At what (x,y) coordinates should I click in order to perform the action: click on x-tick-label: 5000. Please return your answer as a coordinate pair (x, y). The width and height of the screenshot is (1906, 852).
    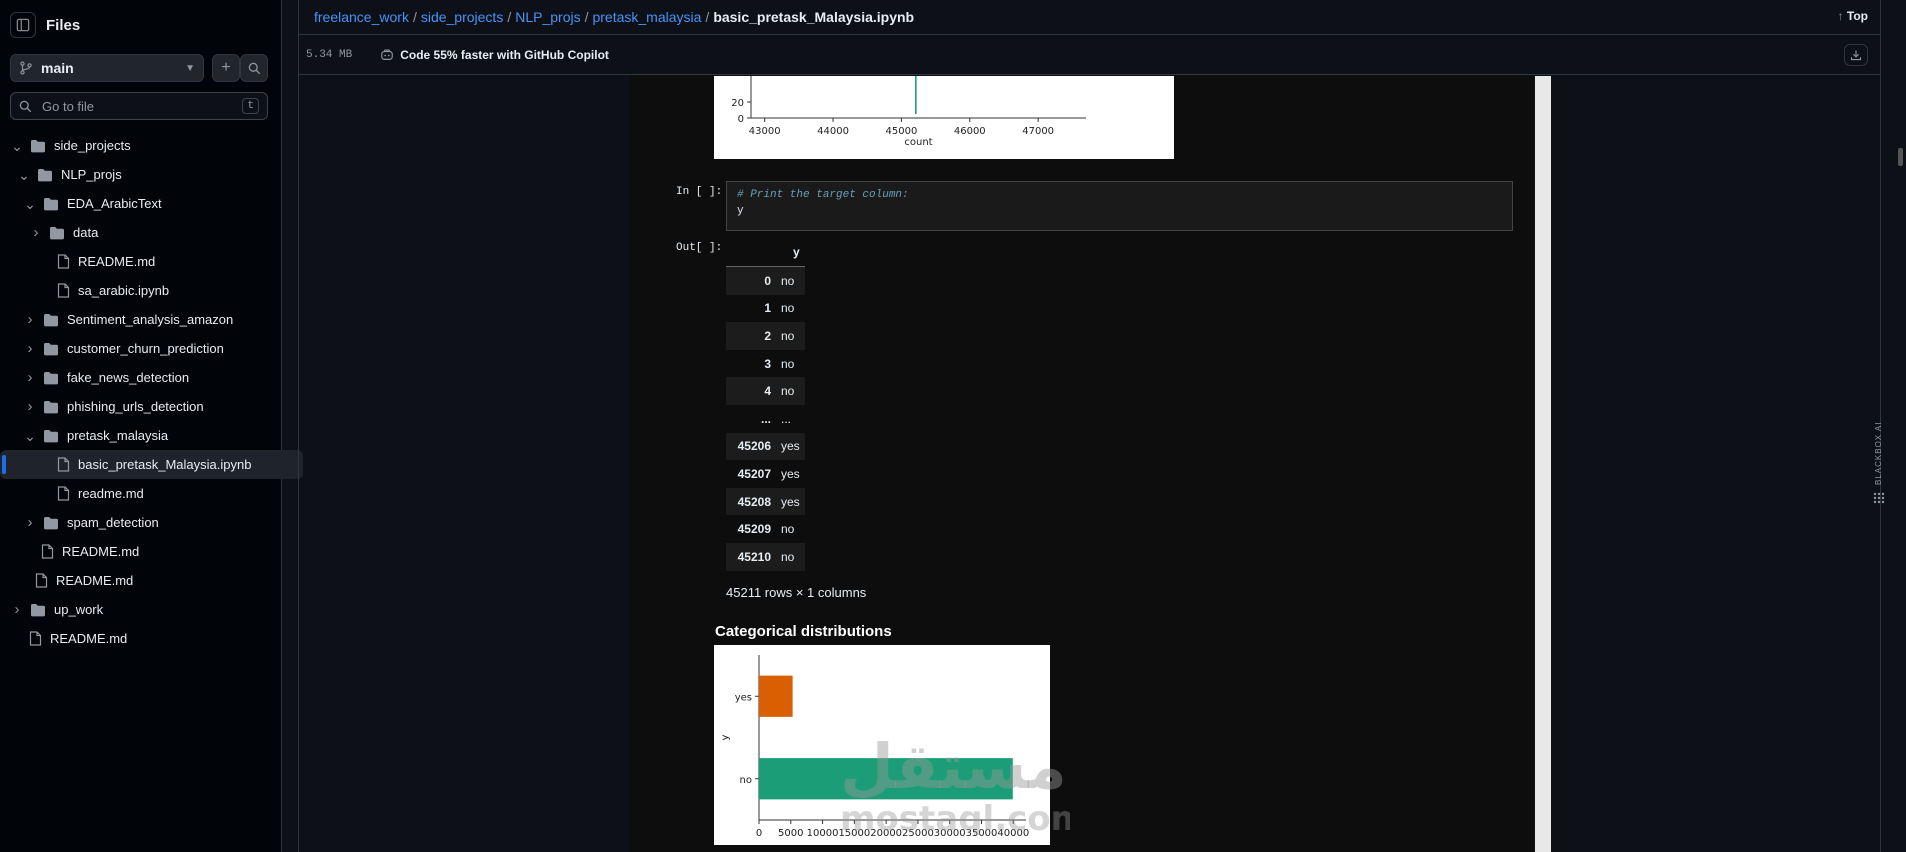
    Looking at the image, I should click on (790, 833).